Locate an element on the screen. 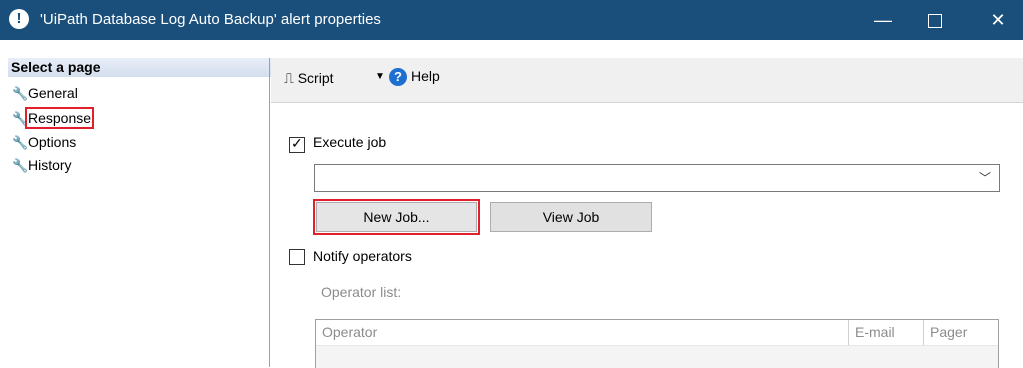 This screenshot has width=1023, height=368. toolbar: ⎍ Script ▼ ? Help is located at coordinates (647, 80).